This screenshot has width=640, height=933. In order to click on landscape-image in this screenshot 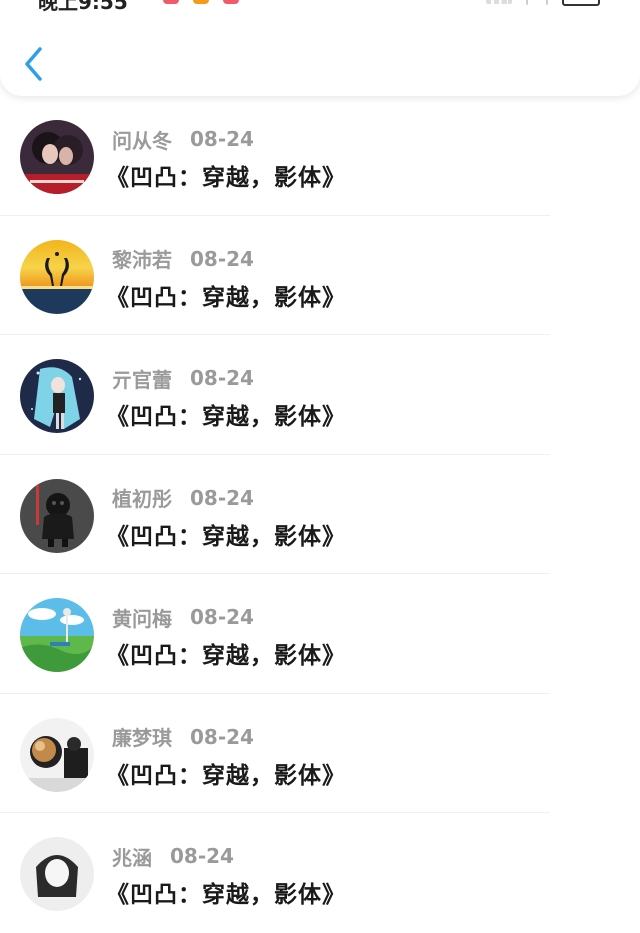, I will do `click(57, 635)`.